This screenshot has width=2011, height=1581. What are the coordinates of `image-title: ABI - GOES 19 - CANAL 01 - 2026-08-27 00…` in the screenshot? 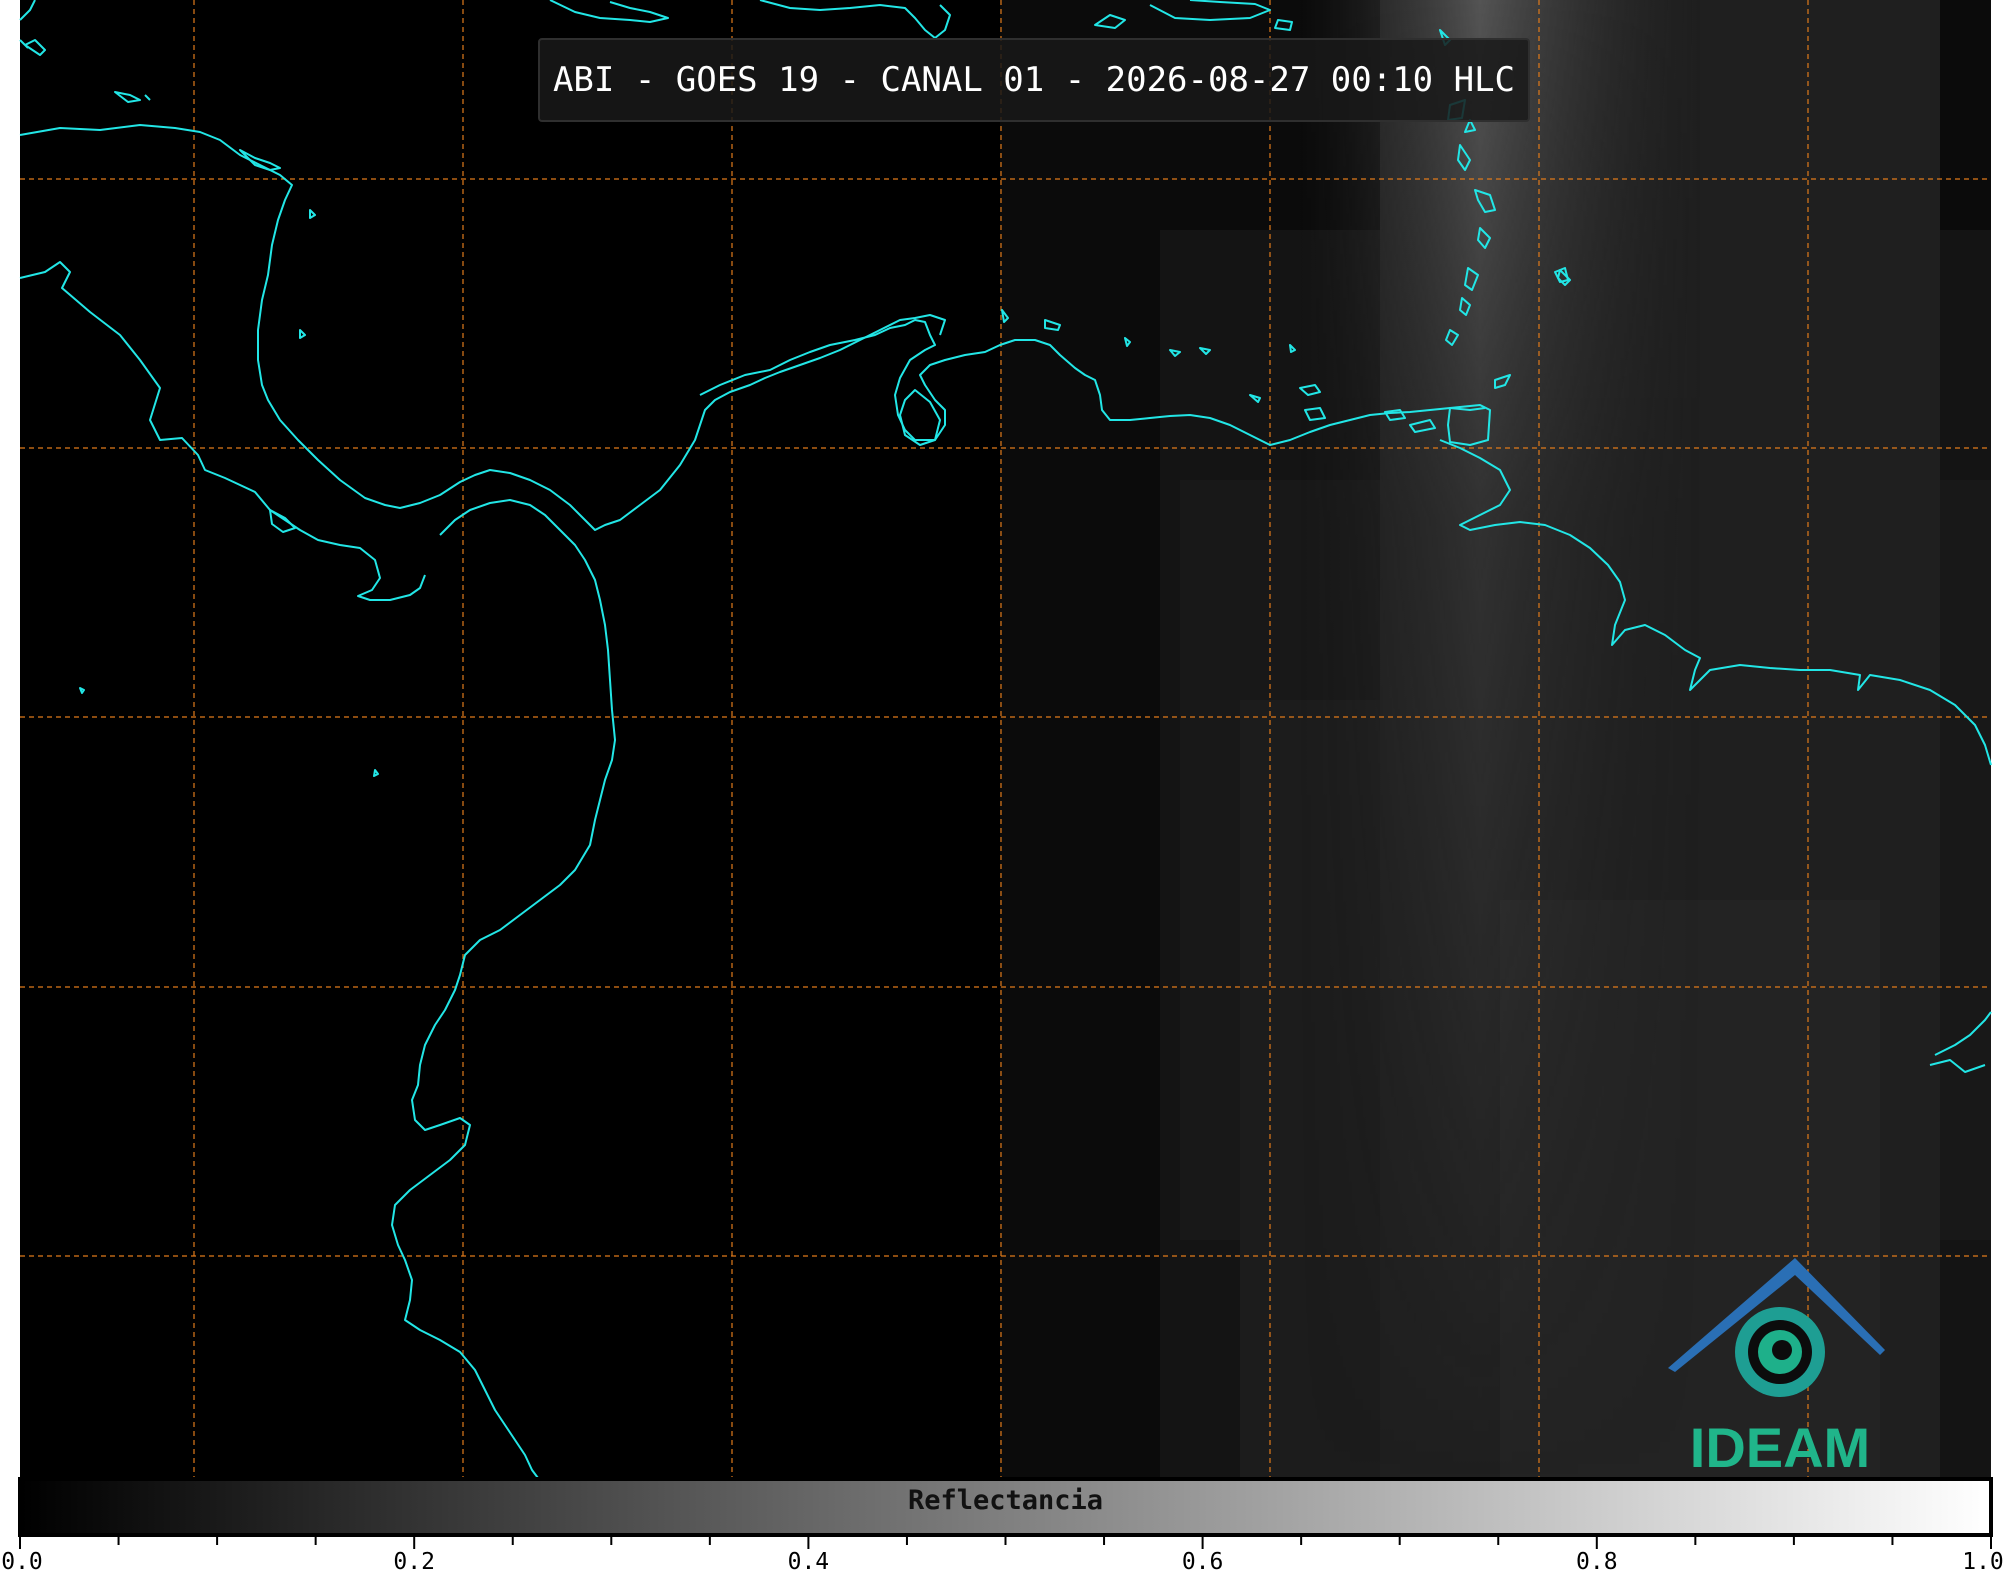 It's located at (1034, 80).